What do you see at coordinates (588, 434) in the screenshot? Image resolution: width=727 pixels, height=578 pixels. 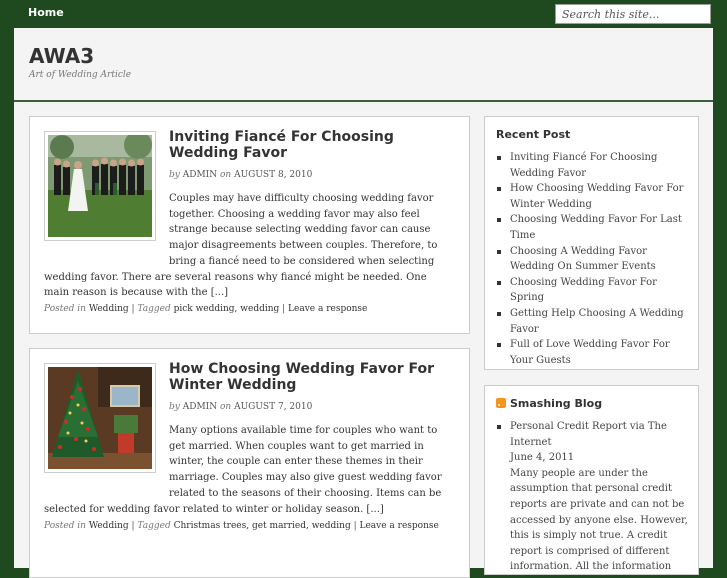 I see `feed-item-title: Personal Credit Report via The Internet` at bounding box center [588, 434].